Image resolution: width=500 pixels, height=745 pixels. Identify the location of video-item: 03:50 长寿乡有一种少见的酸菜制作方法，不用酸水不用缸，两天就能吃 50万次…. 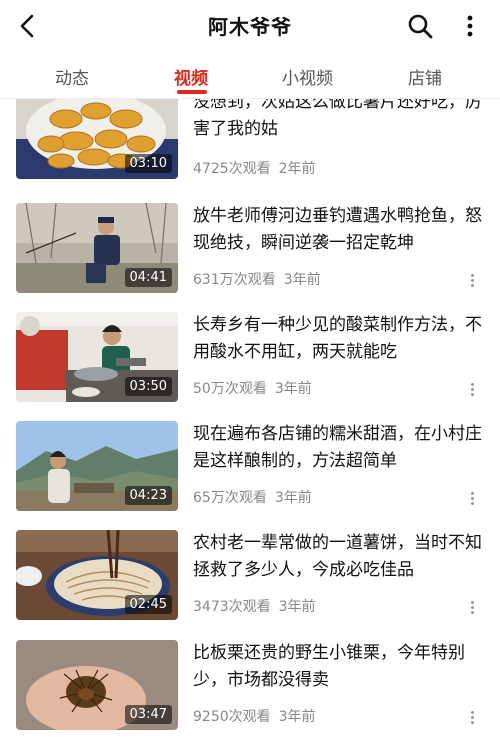
(250, 367).